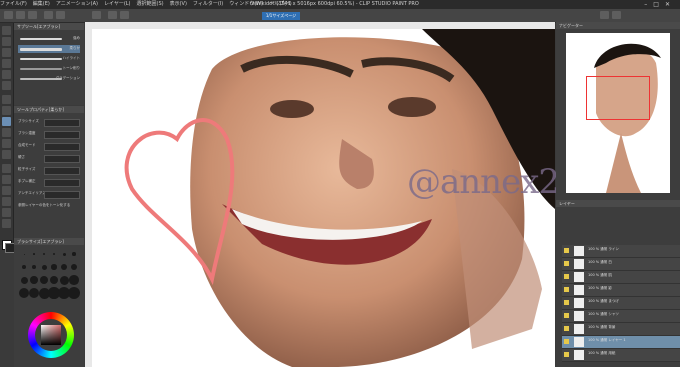 The image size is (680, 367). I want to click on brush-tool-icon, so click(6, 132).